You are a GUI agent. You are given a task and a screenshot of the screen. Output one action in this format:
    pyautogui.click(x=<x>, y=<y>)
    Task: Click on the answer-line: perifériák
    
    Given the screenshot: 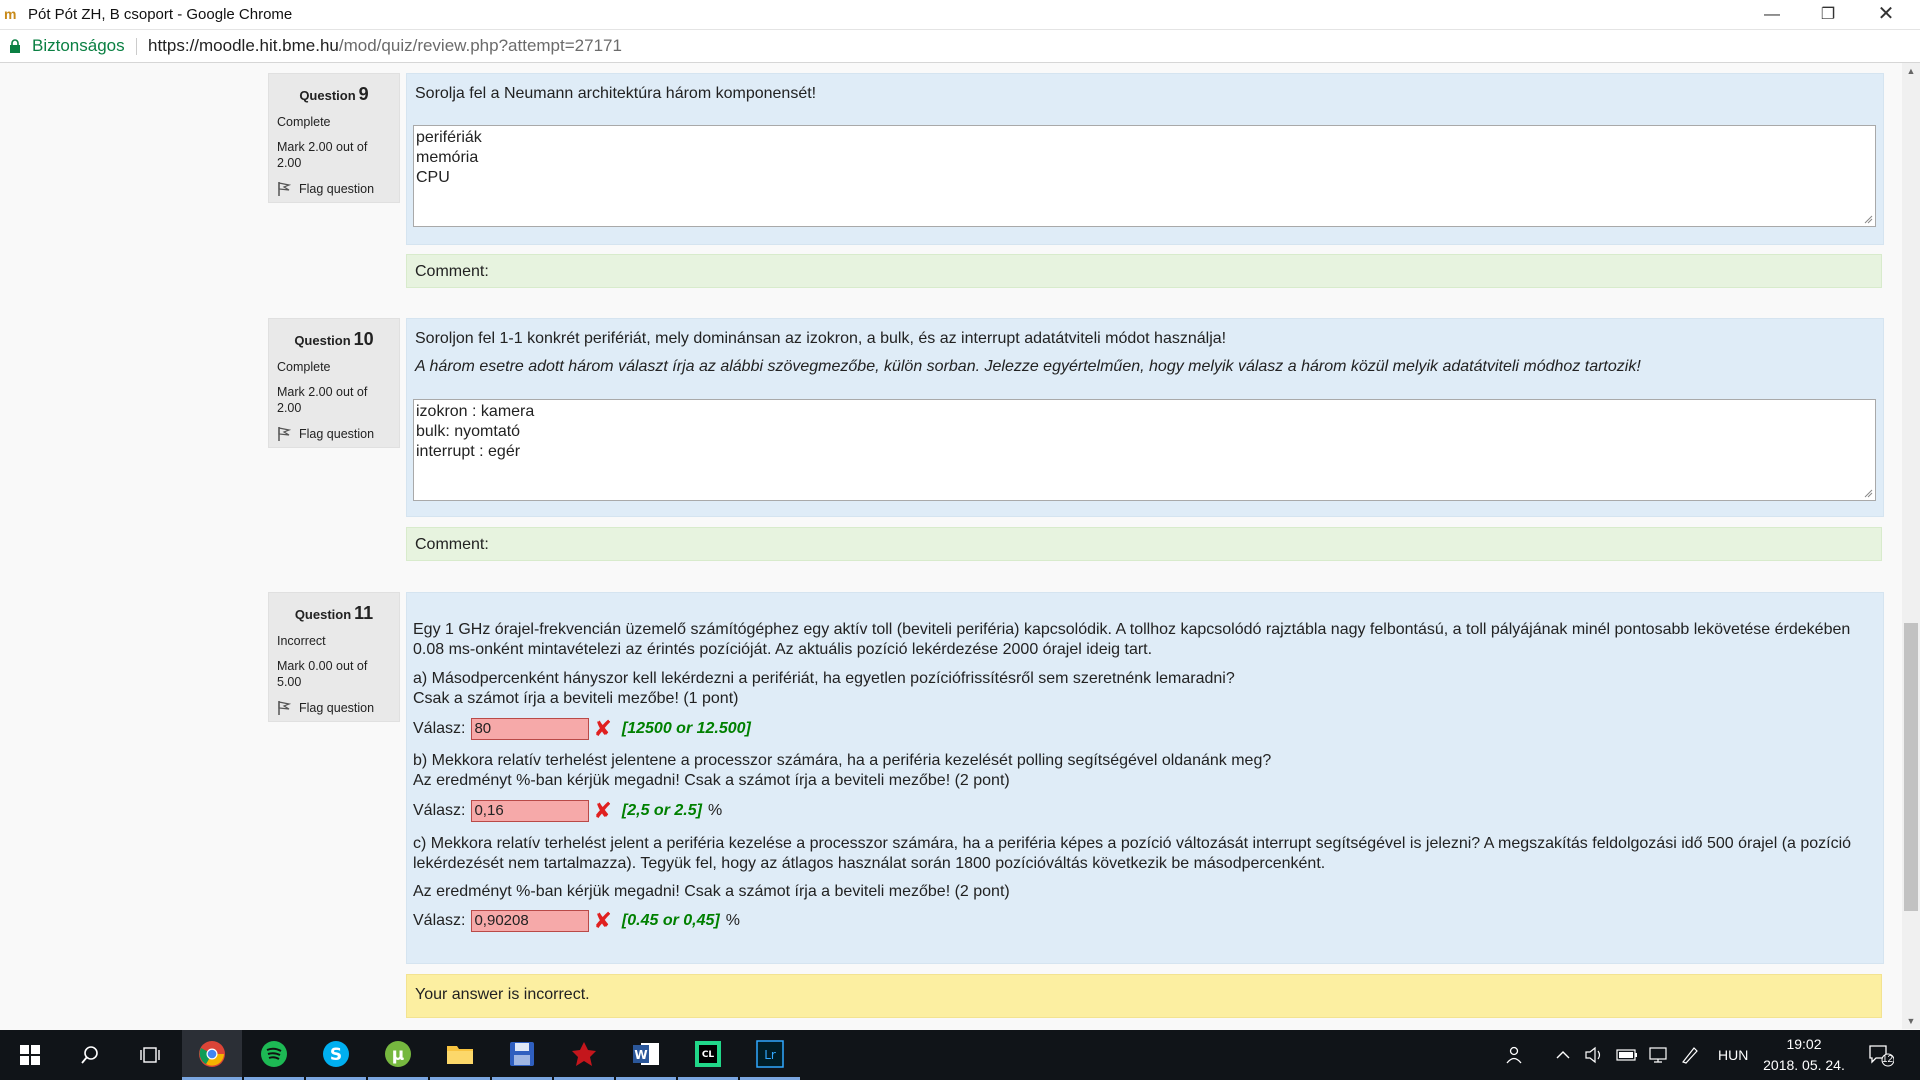 What is the action you would take?
    pyautogui.click(x=449, y=137)
    